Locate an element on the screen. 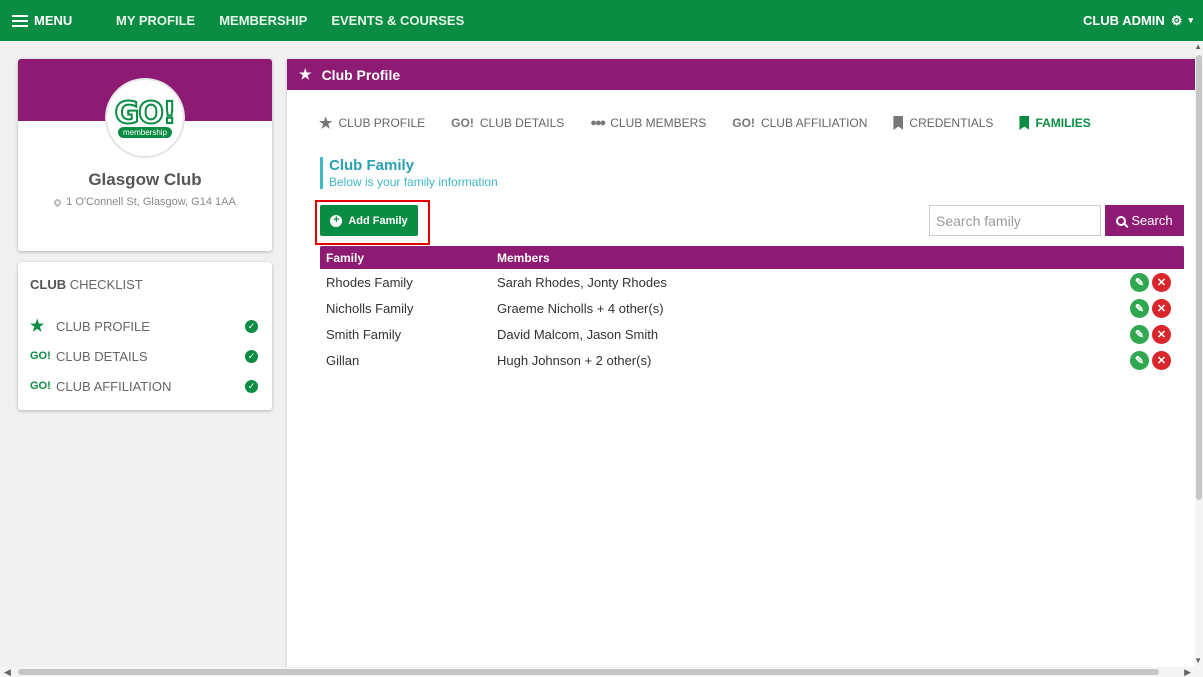 This screenshot has height=677, width=1203. tab-club-profile: ★ CLUB PROFILE is located at coordinates (372, 123).